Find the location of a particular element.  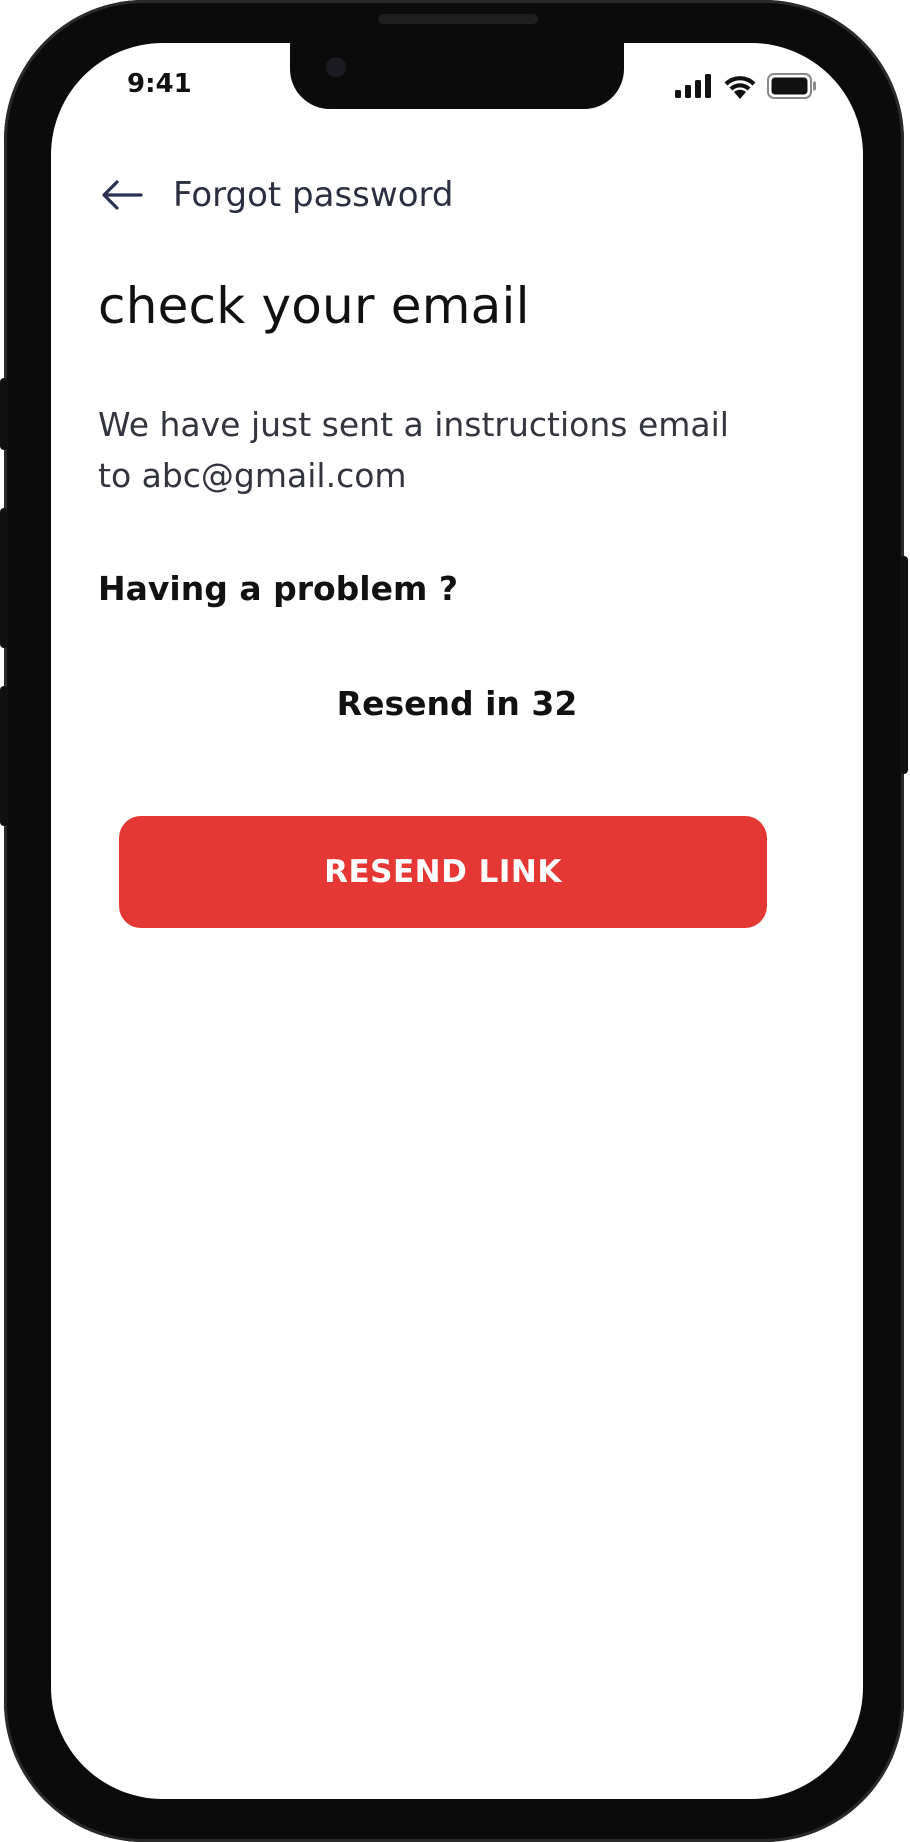

page-title: Forgot password is located at coordinates (313, 195).